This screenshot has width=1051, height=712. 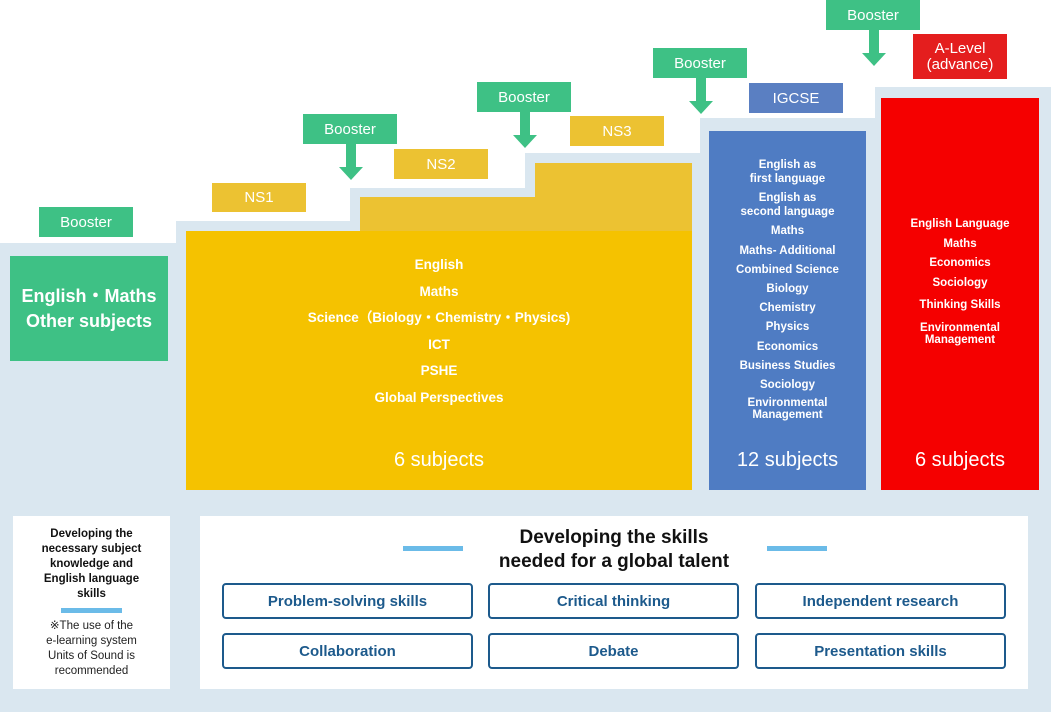 I want to click on ns2-label: NS2, so click(x=441, y=164).